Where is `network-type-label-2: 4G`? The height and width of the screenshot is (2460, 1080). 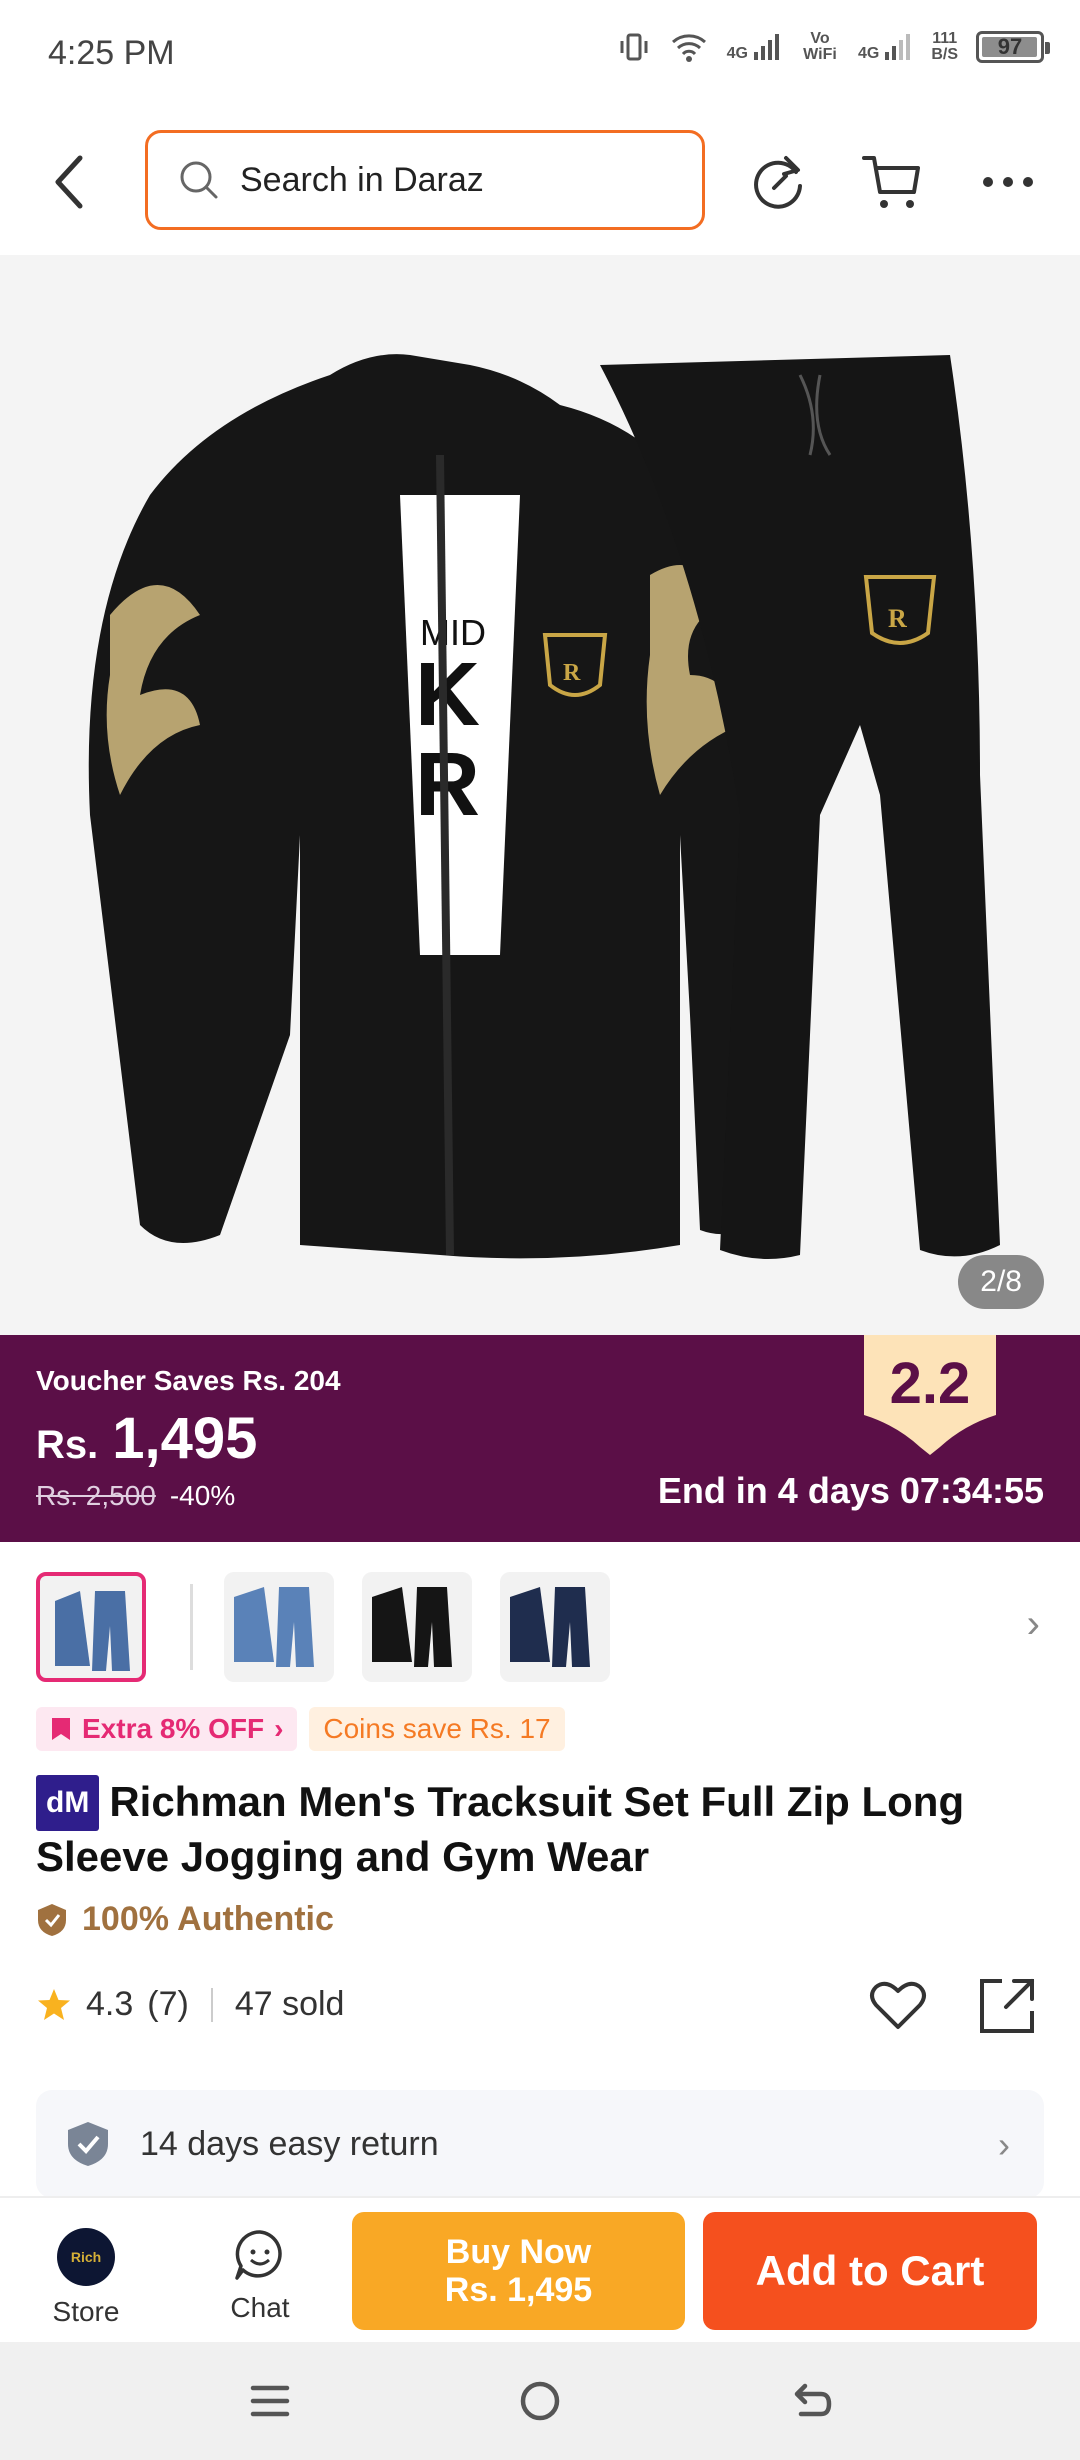
network-type-label-2: 4G is located at coordinates (868, 53).